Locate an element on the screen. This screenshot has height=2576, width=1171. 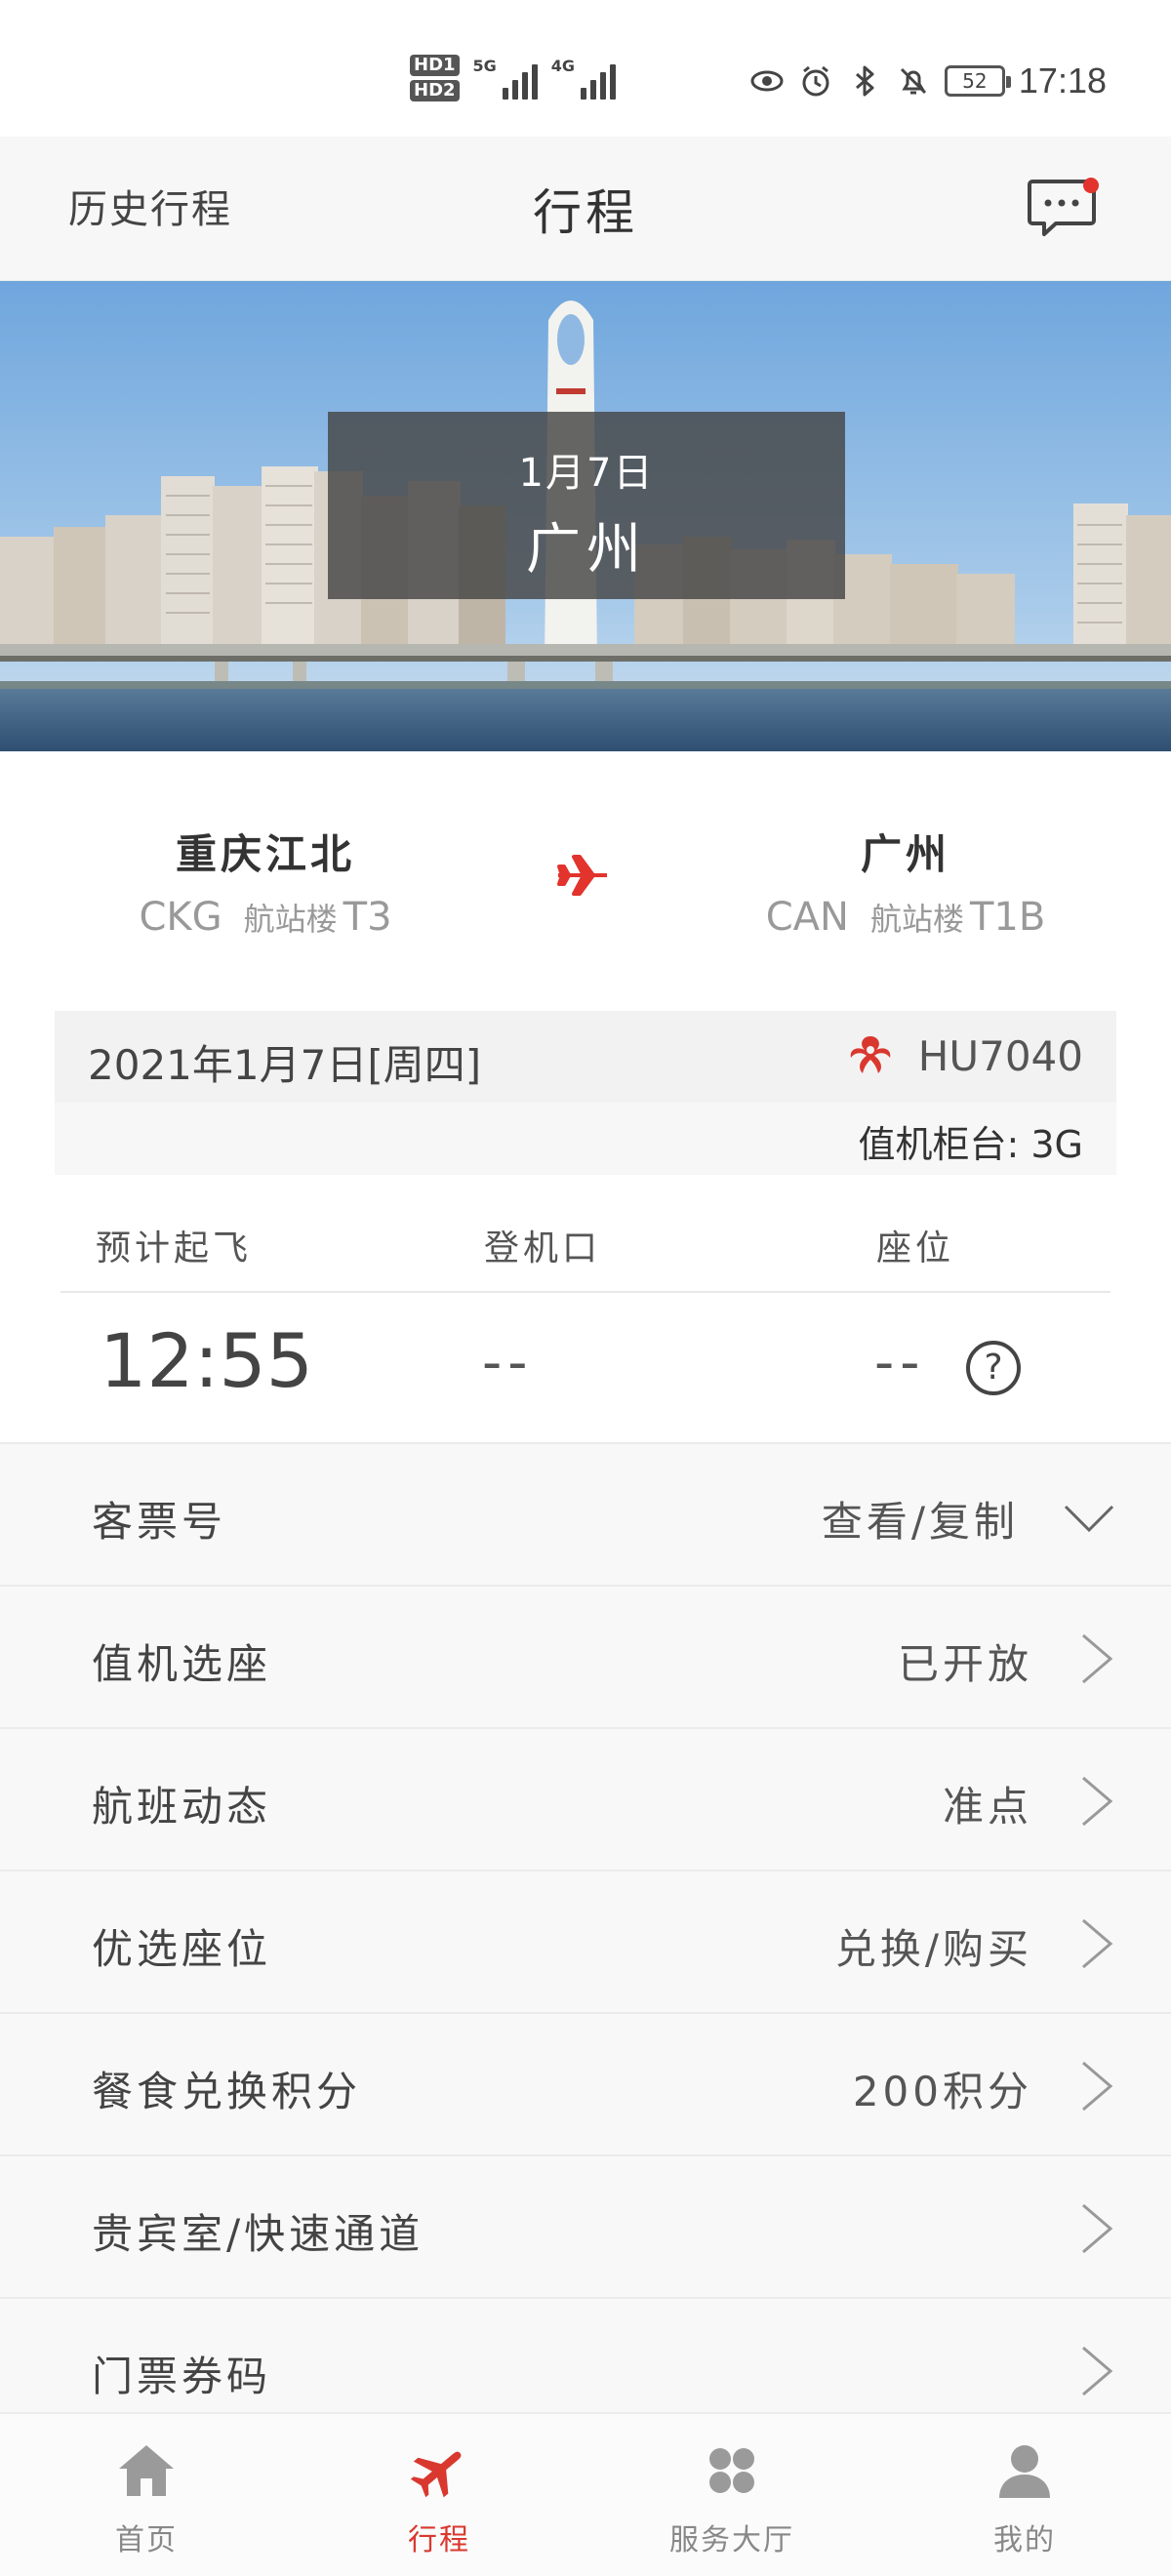
destination-code: CAN is located at coordinates (807, 917).